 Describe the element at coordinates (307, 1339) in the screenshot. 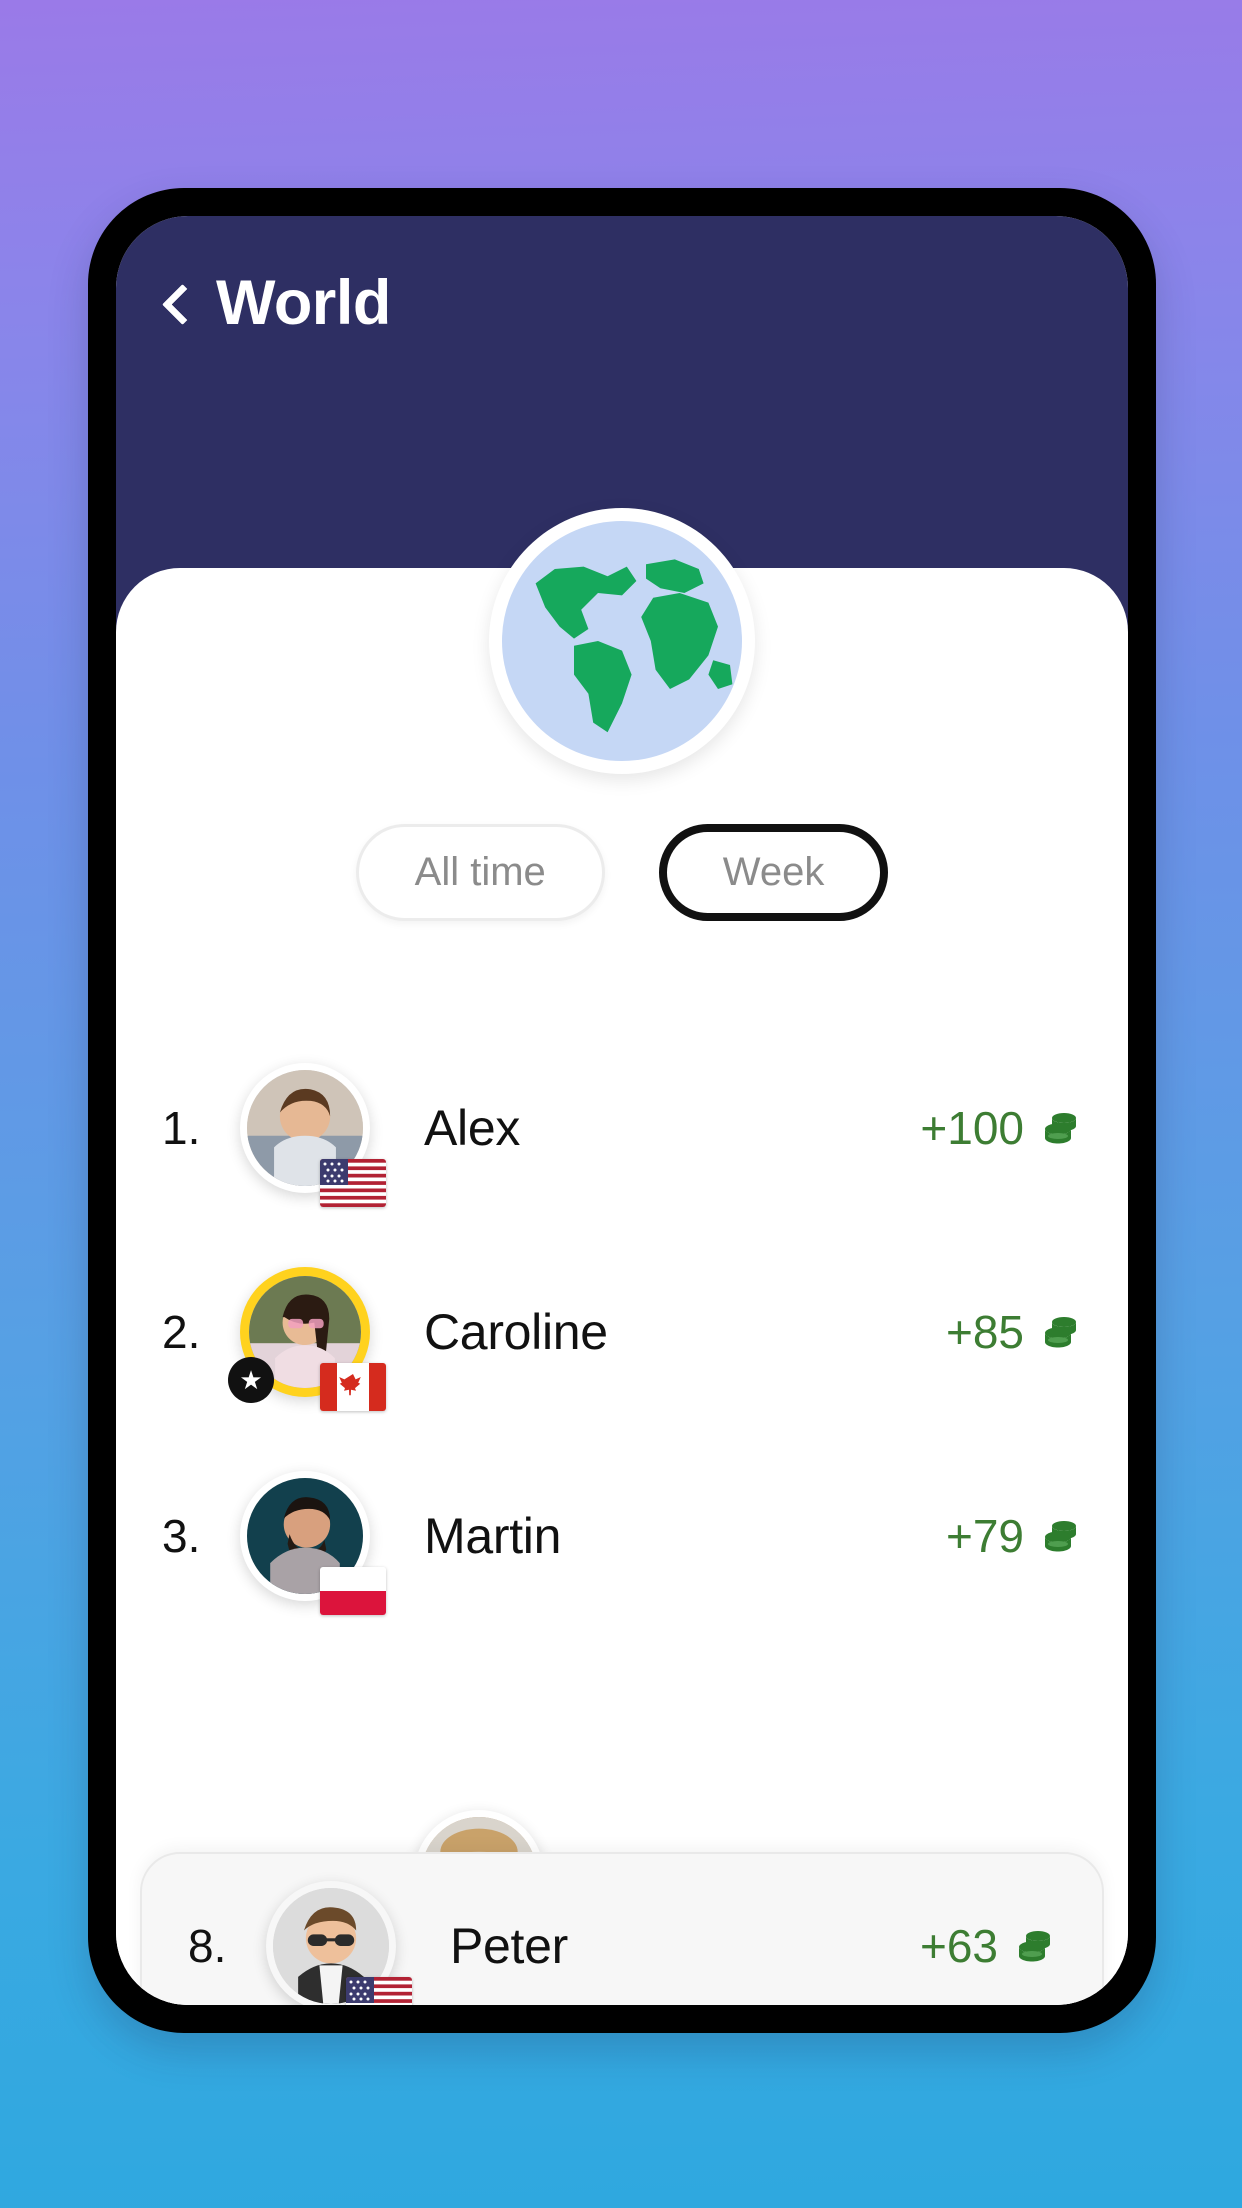

I see `avatar: ★` at that location.